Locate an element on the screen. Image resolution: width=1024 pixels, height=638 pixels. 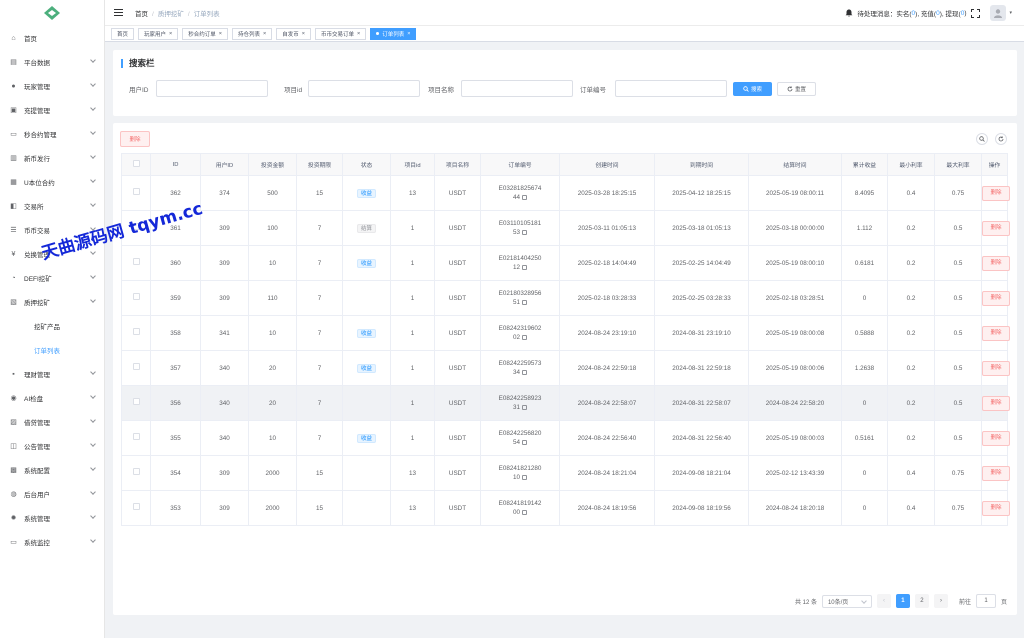
bell-icon is located at coordinates (849, 13).